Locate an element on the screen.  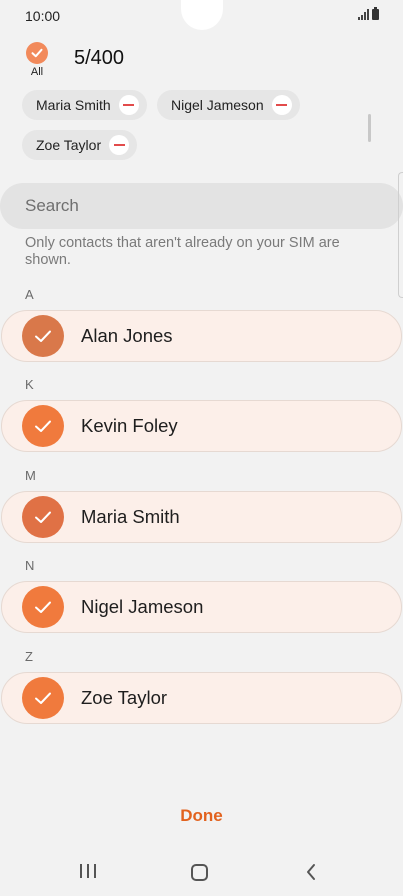
selected-count: 5/400 is located at coordinates (99, 58).